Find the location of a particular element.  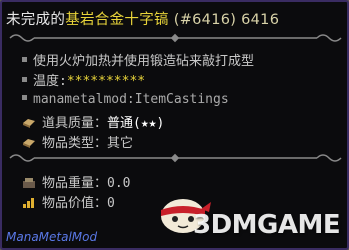

quality-value: 普通(★★) is located at coordinates (136, 123).